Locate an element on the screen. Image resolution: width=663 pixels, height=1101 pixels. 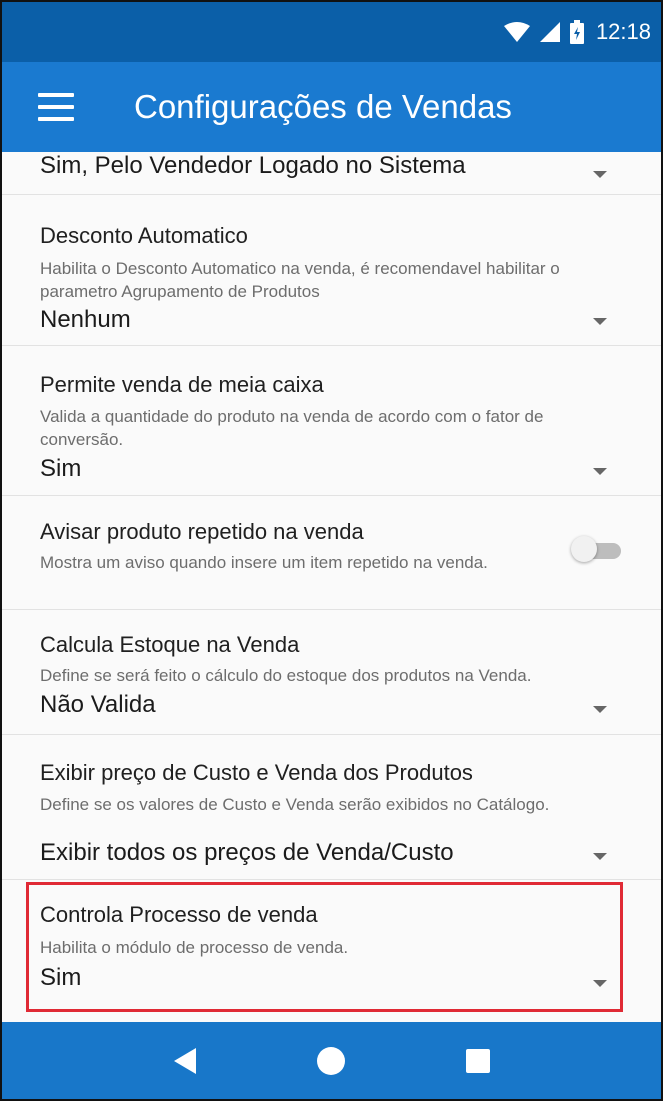
recents-icon is located at coordinates (477, 1060).